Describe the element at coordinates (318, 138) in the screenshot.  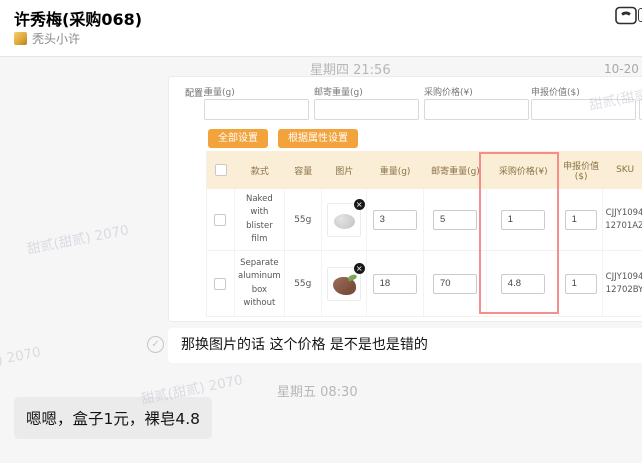
I see `set-by-attribute-button: 根据属性设置` at that location.